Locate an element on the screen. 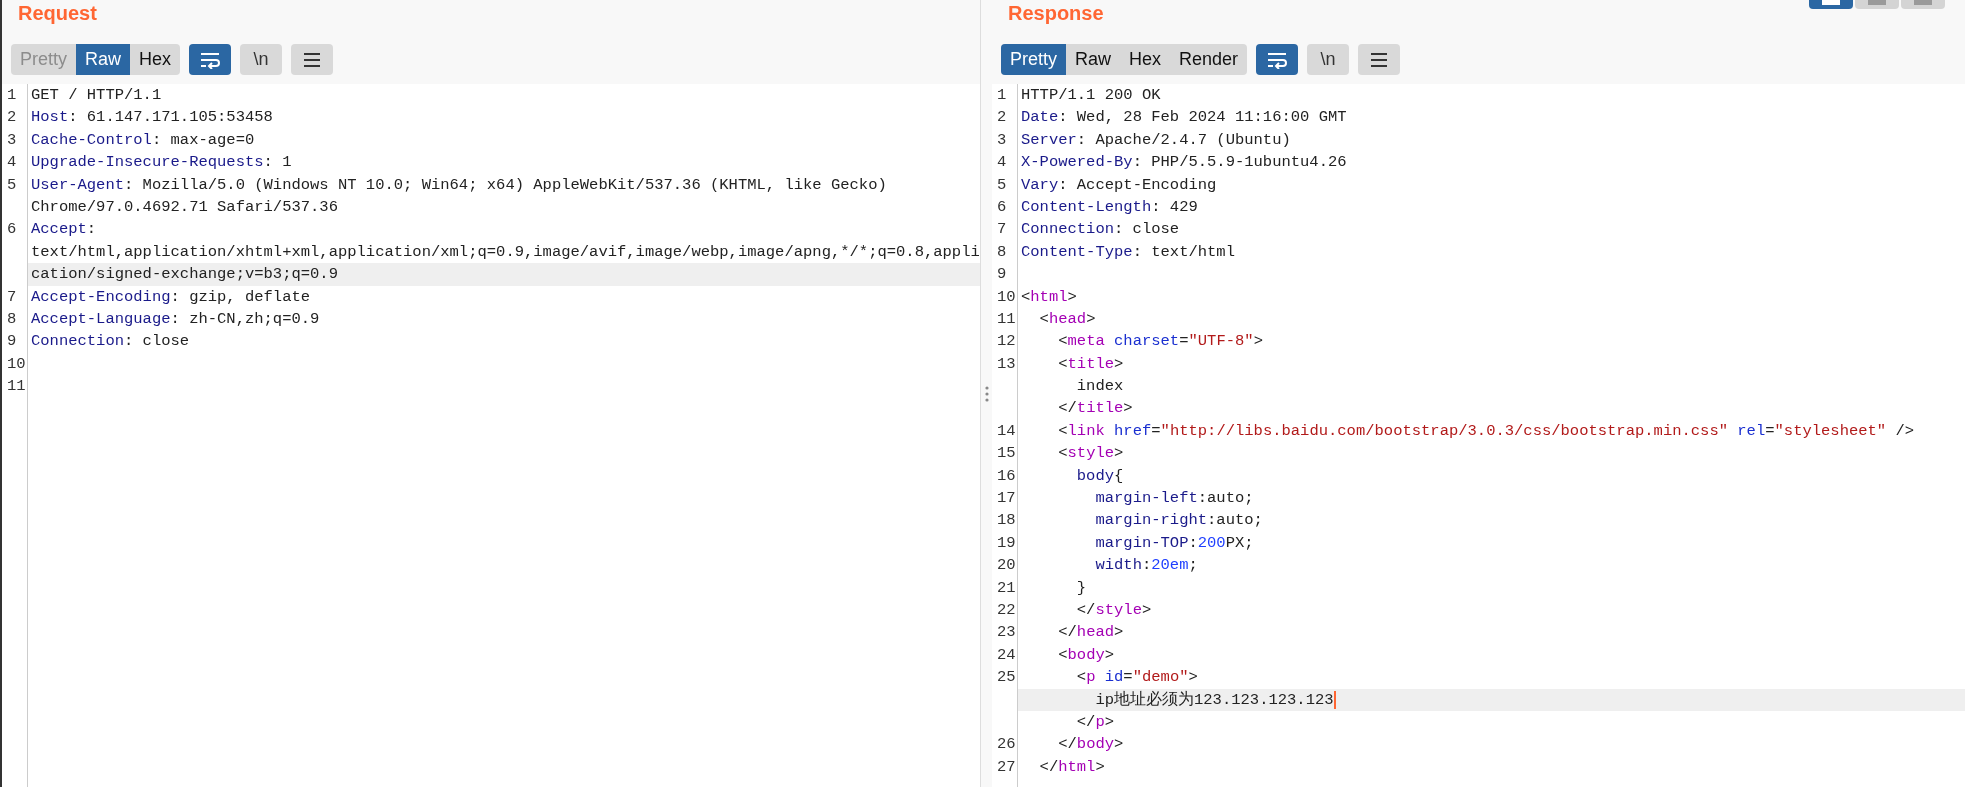  code-line: Accept-Encoding: gzip, deflate is located at coordinates (171, 297).